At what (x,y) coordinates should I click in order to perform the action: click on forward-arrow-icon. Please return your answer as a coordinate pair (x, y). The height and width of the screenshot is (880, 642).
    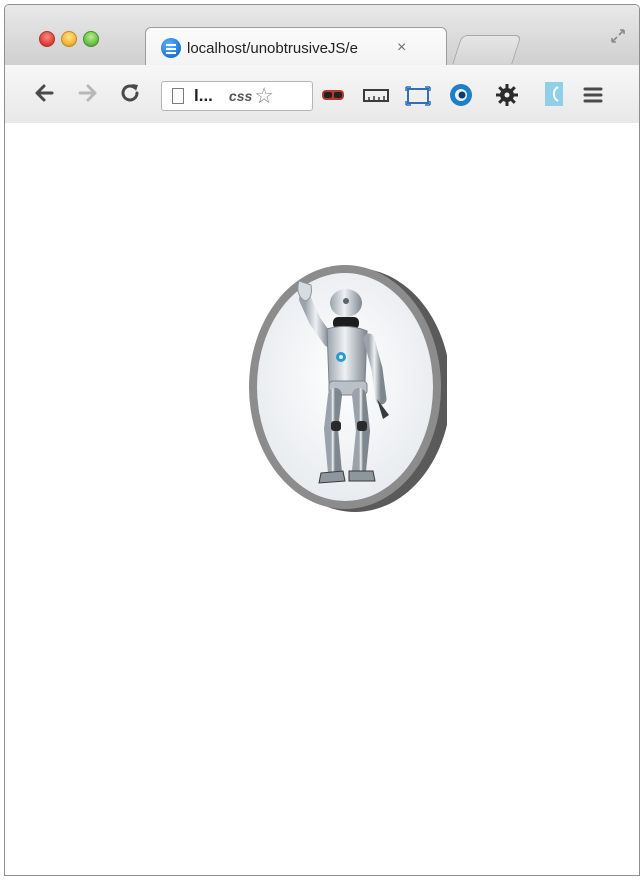
    Looking at the image, I should click on (88, 93).